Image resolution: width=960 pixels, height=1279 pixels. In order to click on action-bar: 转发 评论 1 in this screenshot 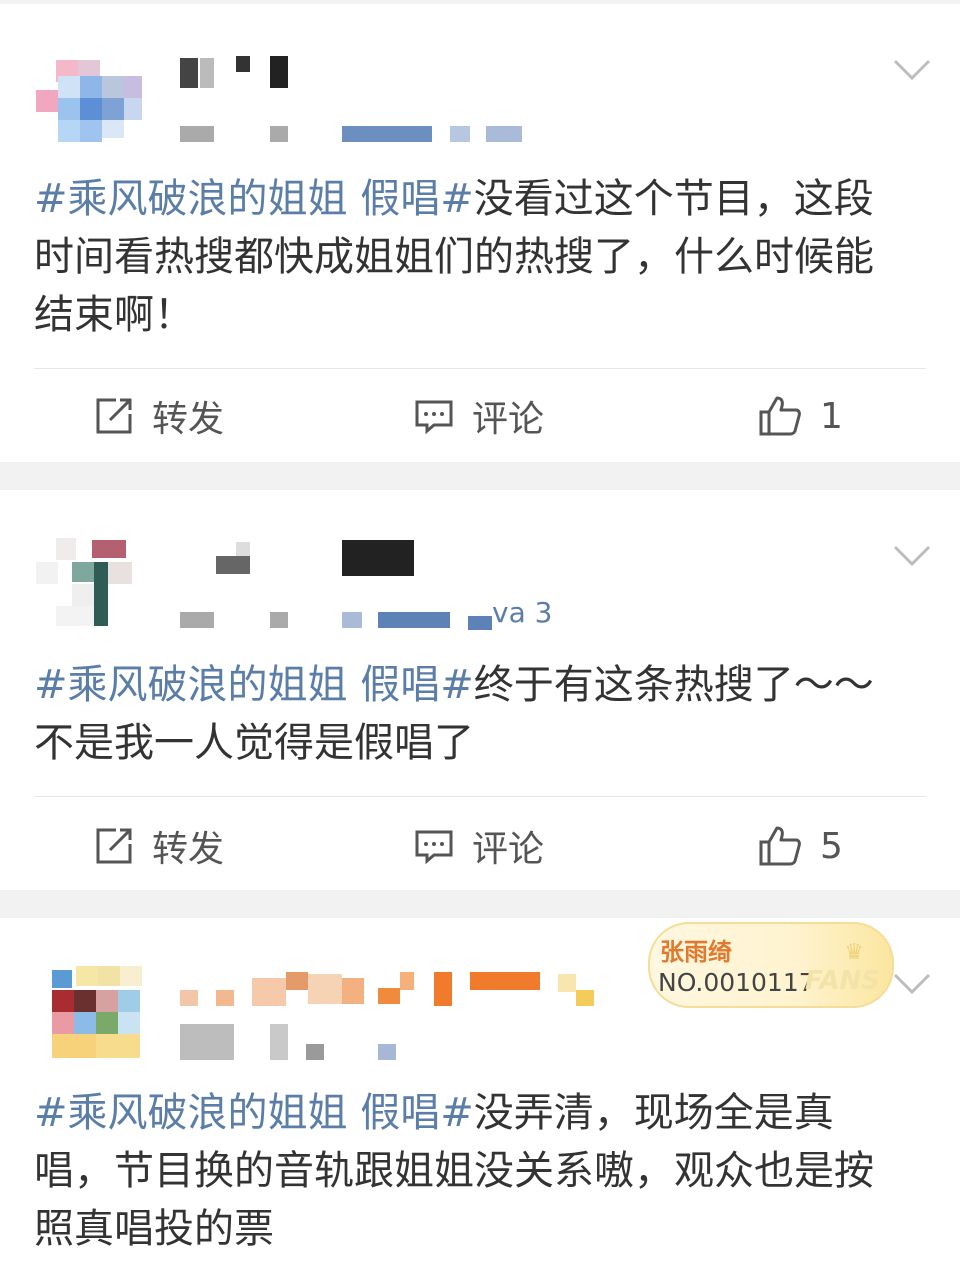, I will do `click(480, 416)`.